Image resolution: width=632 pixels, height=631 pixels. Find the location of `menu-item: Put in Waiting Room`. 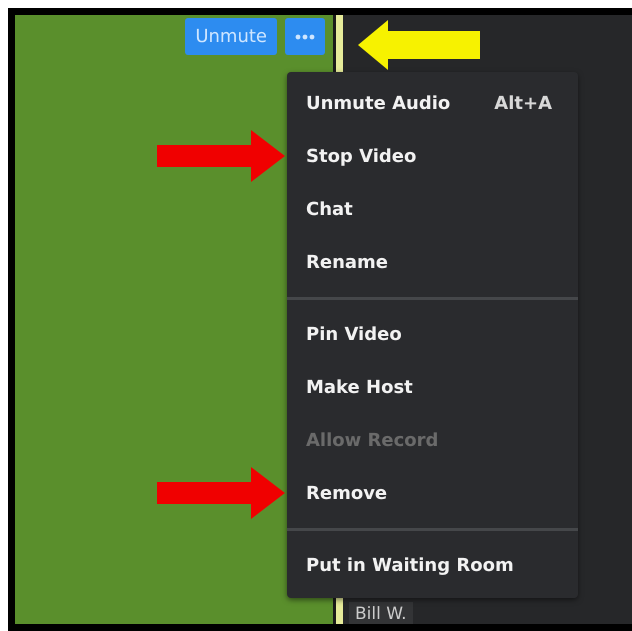

menu-item: Put in Waiting Room is located at coordinates (432, 565).